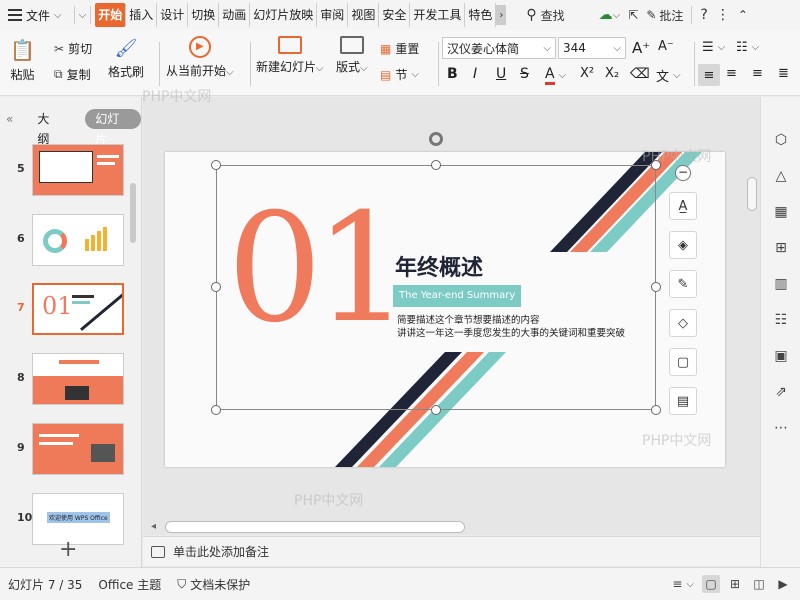 The height and width of the screenshot is (600, 800). I want to click on search-button: ⚲ 查找, so click(545, 15).